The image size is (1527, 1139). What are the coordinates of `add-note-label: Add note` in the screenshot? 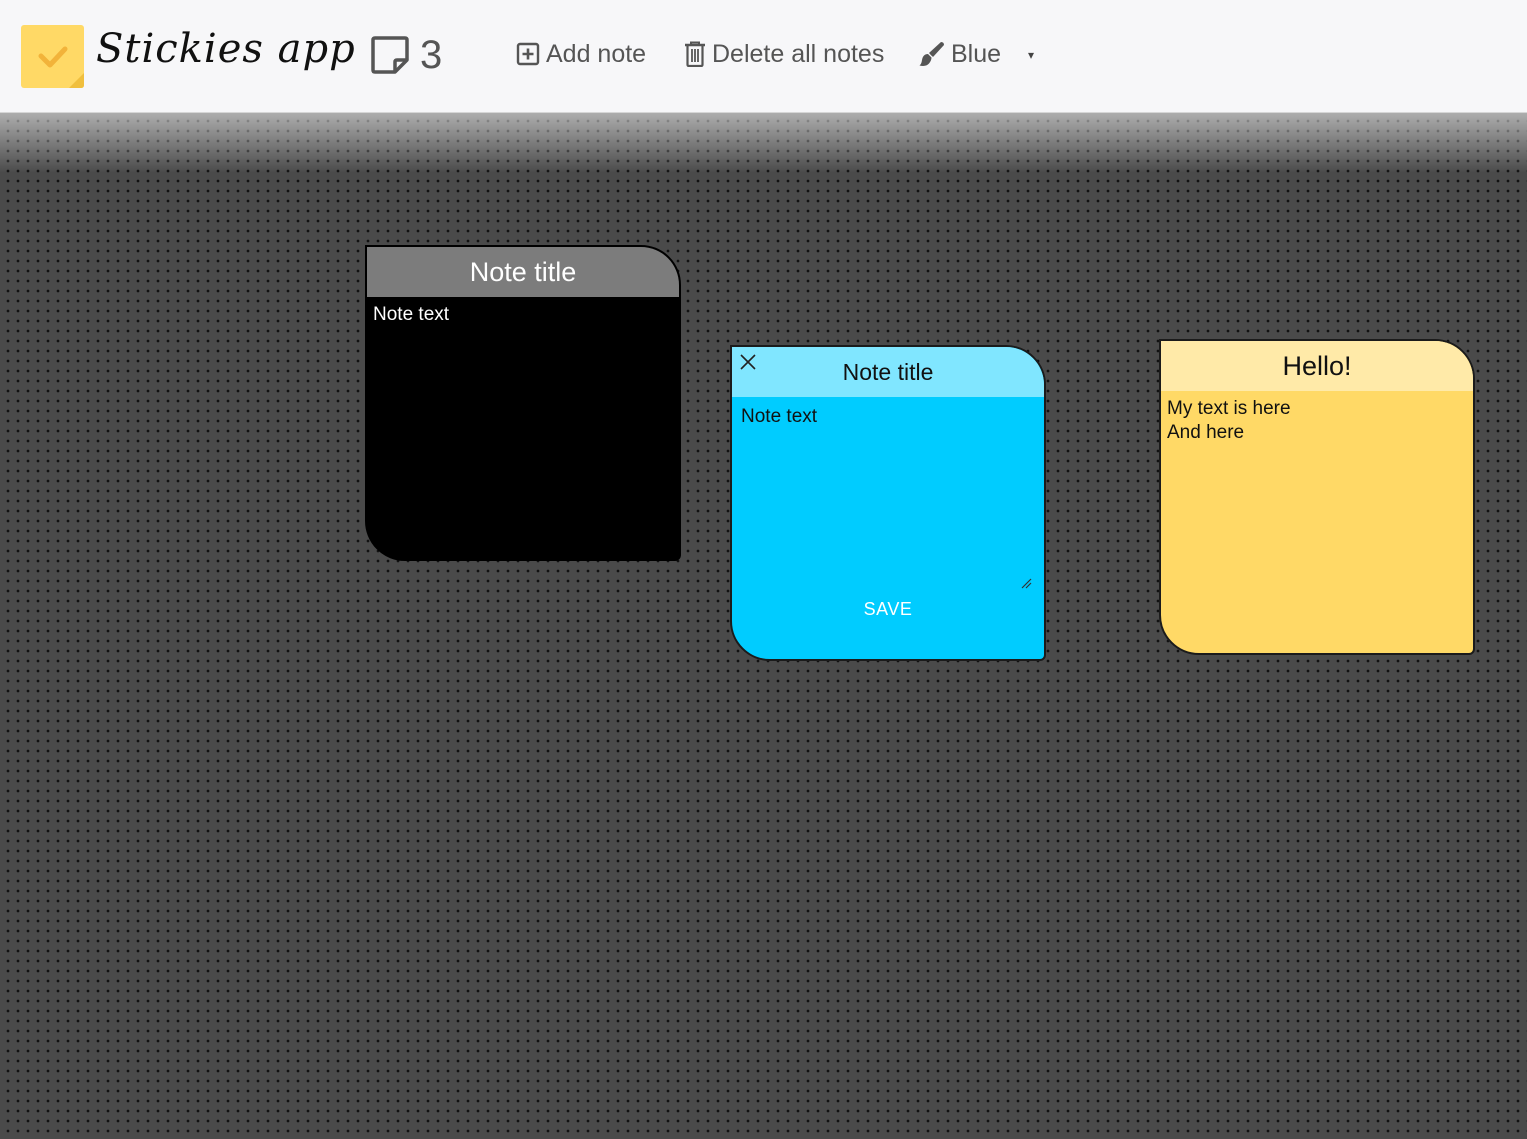 It's located at (596, 53).